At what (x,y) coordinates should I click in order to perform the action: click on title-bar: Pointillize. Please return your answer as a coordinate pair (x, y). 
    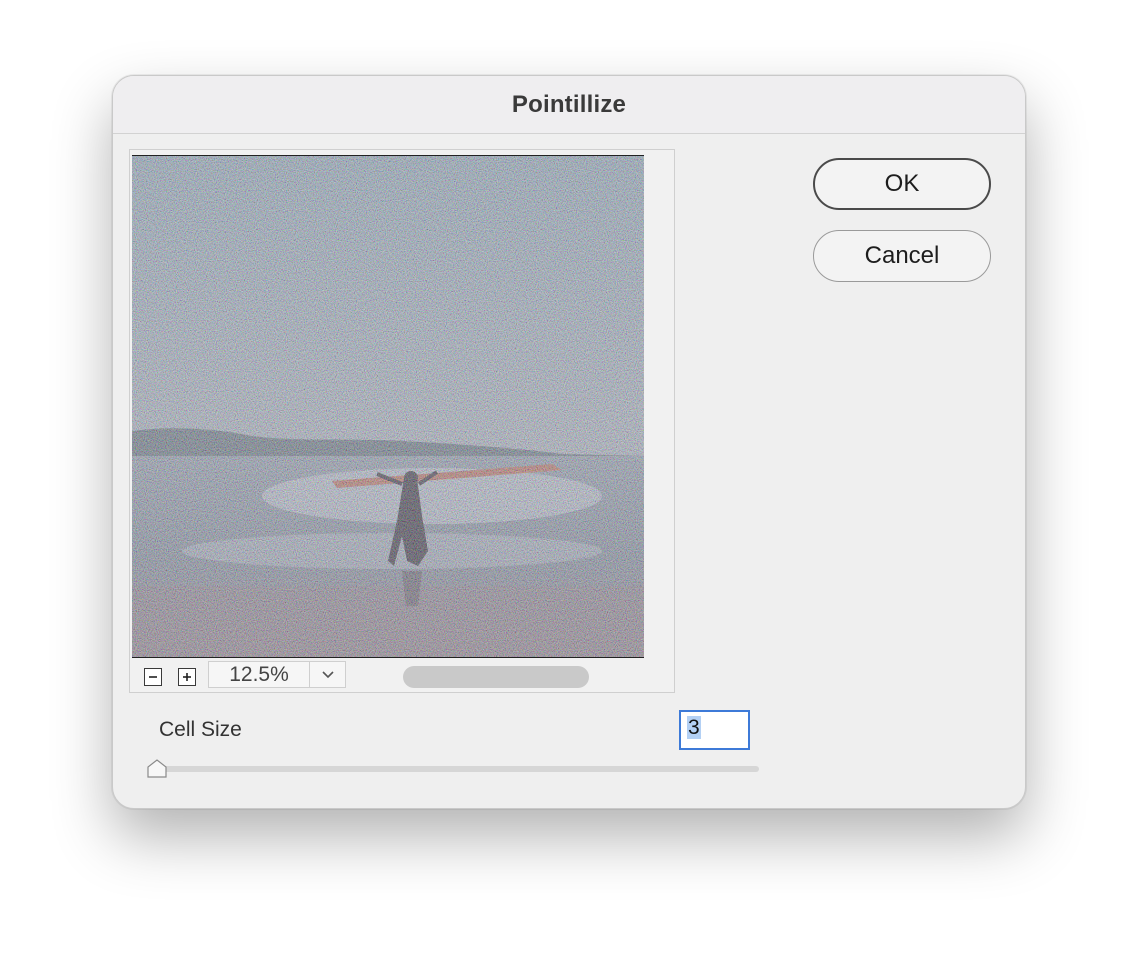
    Looking at the image, I should click on (569, 105).